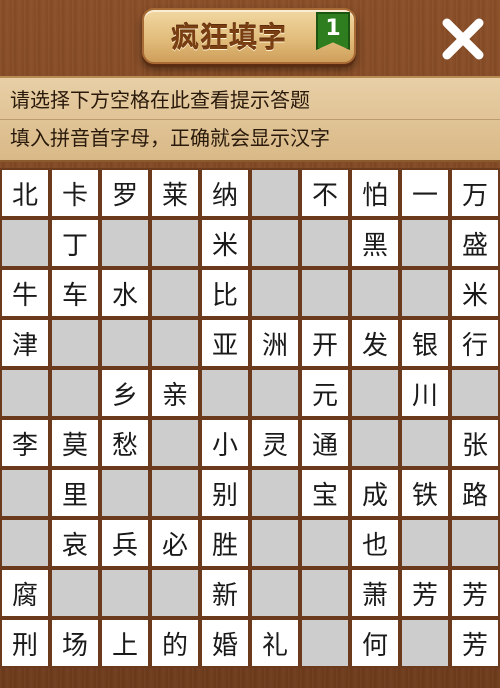 The image size is (500, 688). Describe the element at coordinates (275, 643) in the screenshot. I see `grid-cell: 礼` at that location.